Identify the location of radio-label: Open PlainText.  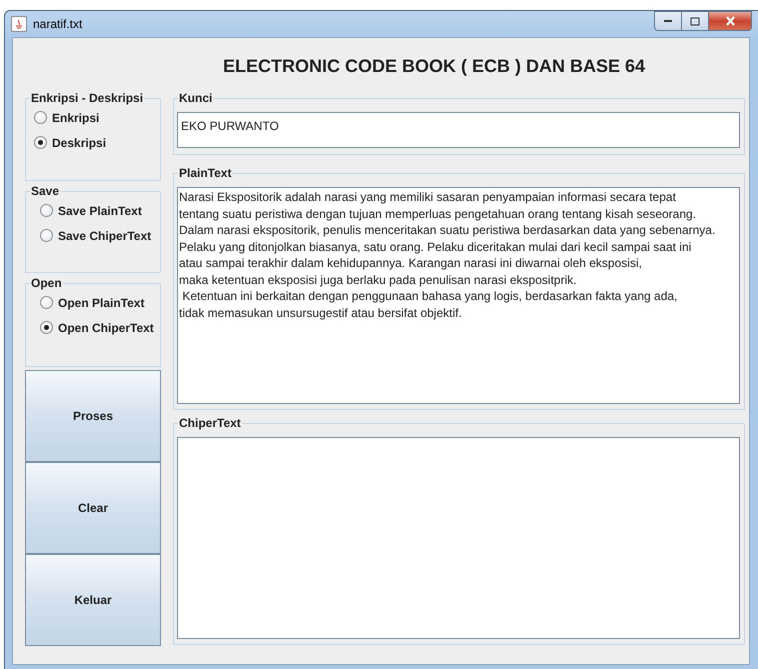
(101, 303).